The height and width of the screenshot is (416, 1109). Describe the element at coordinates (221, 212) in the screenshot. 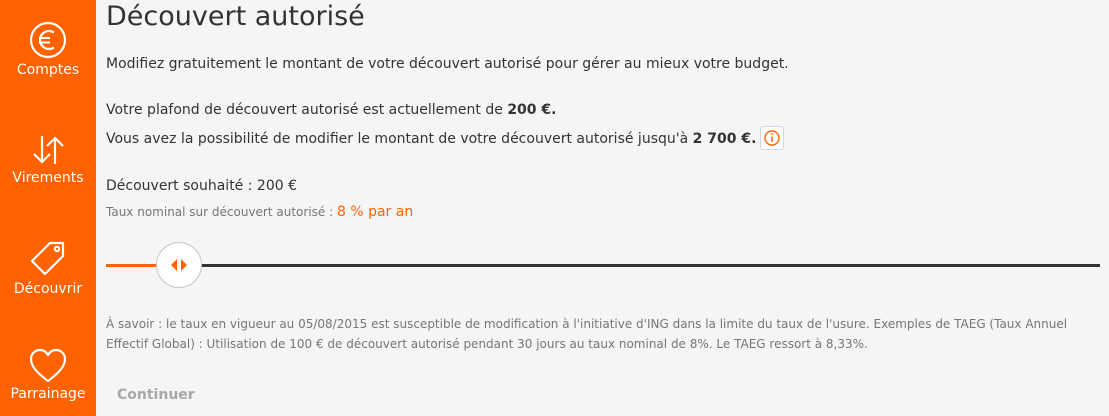

I see `rate-label: Taux nominal sur découvert autorisé :` at that location.